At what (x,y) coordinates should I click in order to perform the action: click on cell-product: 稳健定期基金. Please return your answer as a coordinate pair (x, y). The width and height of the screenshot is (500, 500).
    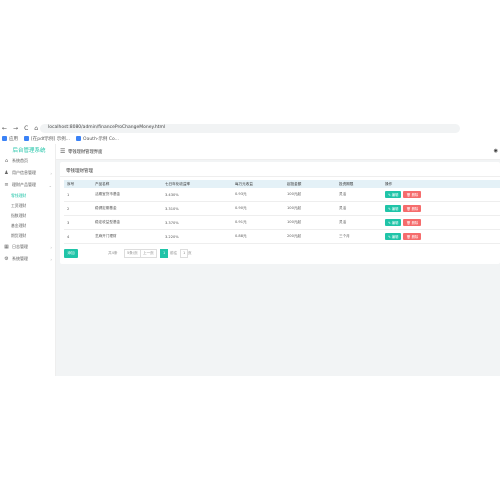
    Looking at the image, I should click on (127, 208).